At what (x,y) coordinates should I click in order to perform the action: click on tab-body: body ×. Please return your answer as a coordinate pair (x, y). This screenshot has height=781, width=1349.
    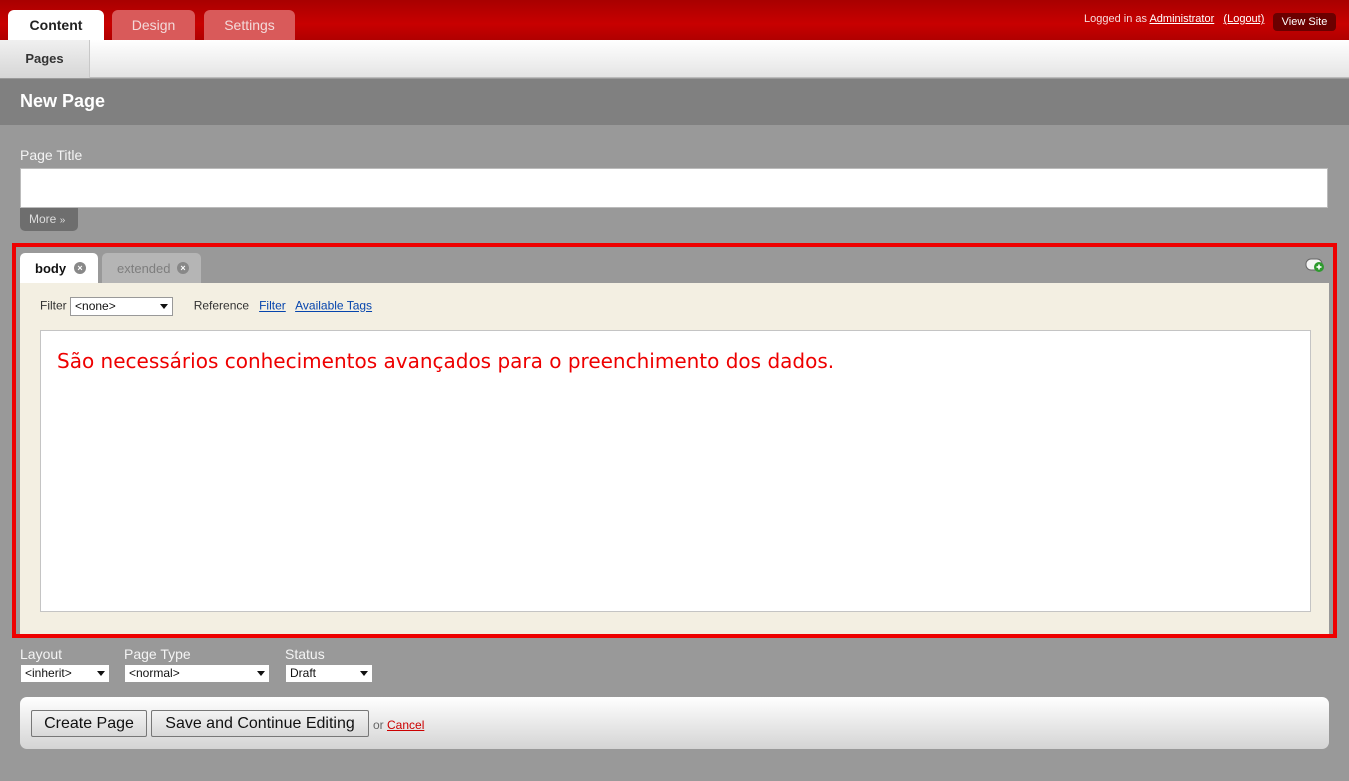
    Looking at the image, I should click on (59, 268).